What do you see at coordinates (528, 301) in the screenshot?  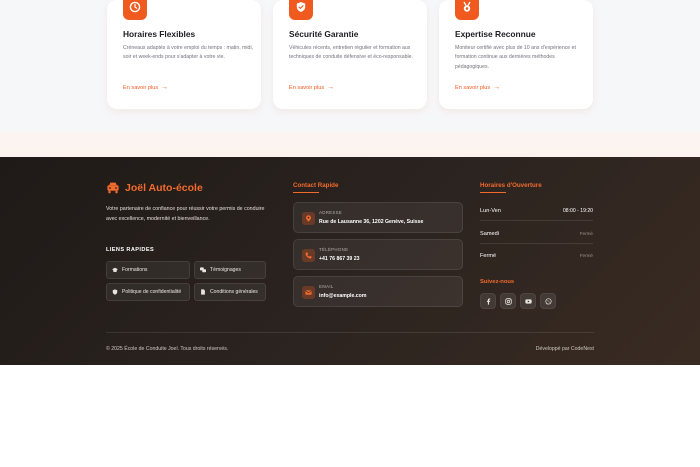 I see `youtube-icon` at bounding box center [528, 301].